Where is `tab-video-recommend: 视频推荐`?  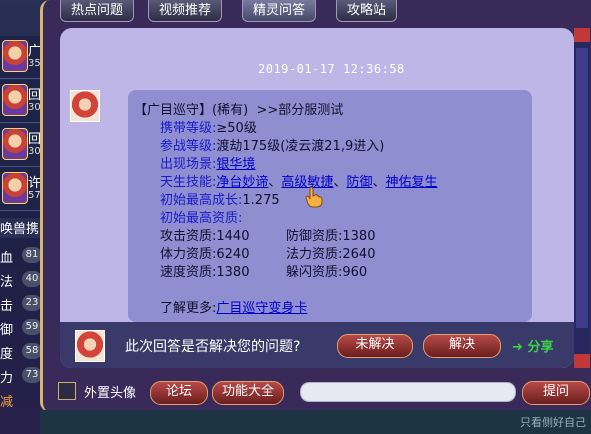
tab-video-recommend: 视频推荐 is located at coordinates (185, 11).